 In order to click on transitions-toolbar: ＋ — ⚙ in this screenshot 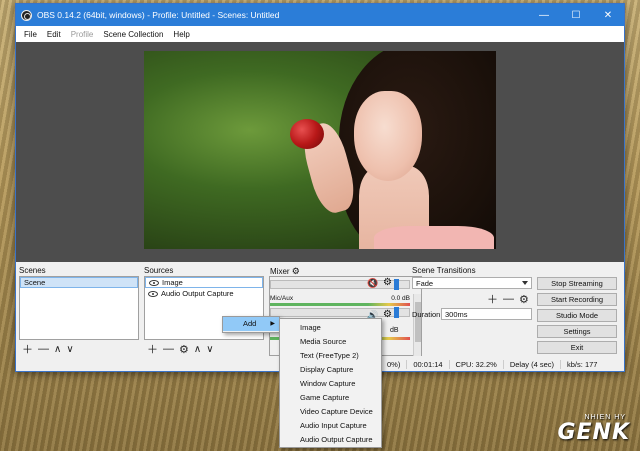, I will do `click(508, 299)`.